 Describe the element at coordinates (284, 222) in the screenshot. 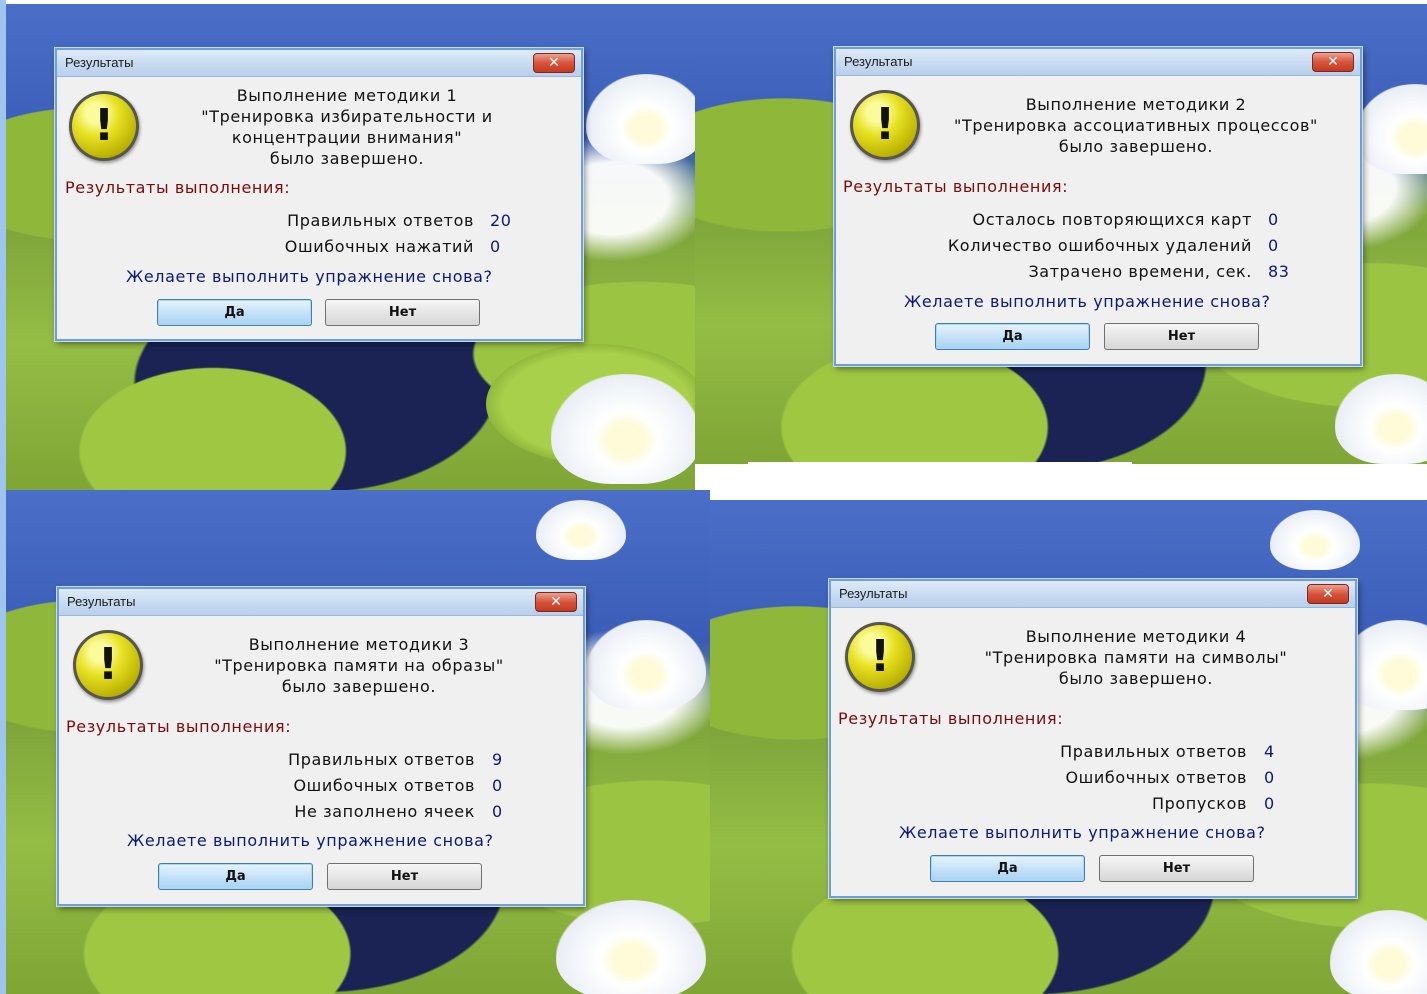

I see `result-row: Правильных ответов 20` at that location.